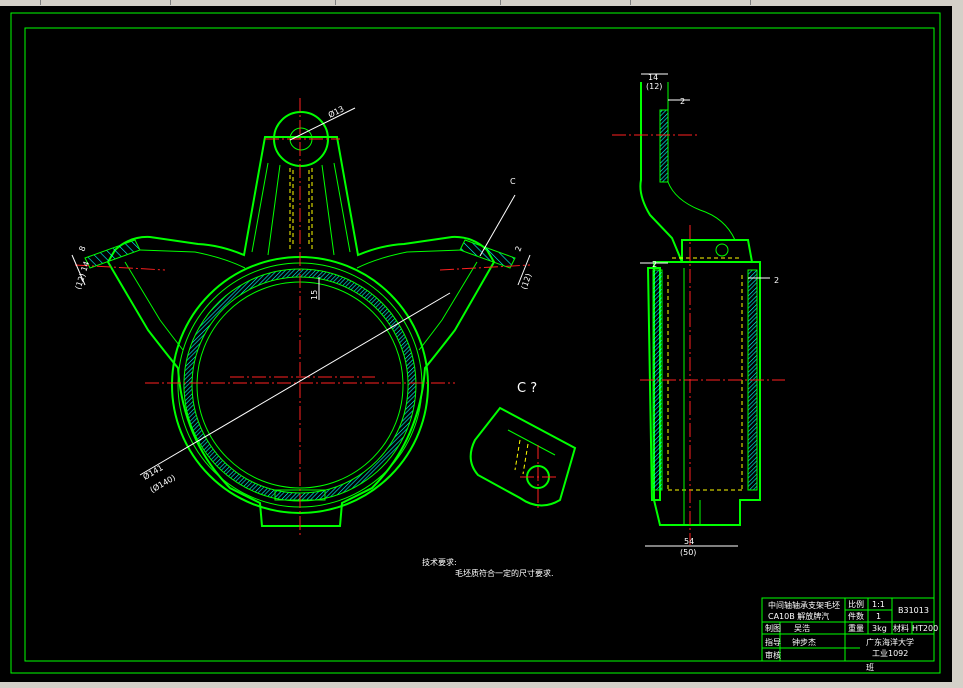 The width and height of the screenshot is (963, 688). I want to click on part-name-line2: CA10B 解放牌汽, so click(798, 616).